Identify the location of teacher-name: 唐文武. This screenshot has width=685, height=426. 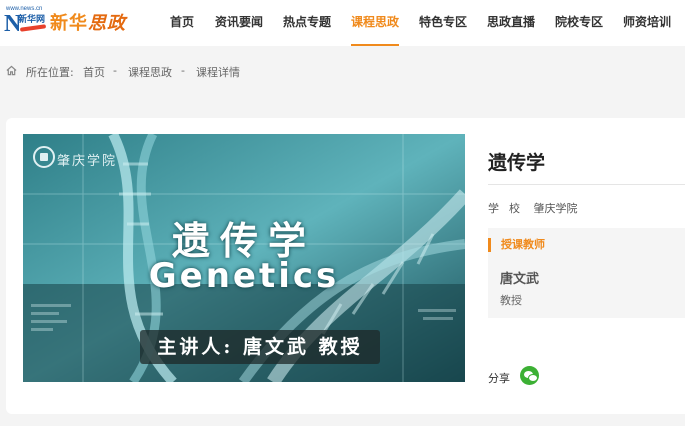
(519, 277).